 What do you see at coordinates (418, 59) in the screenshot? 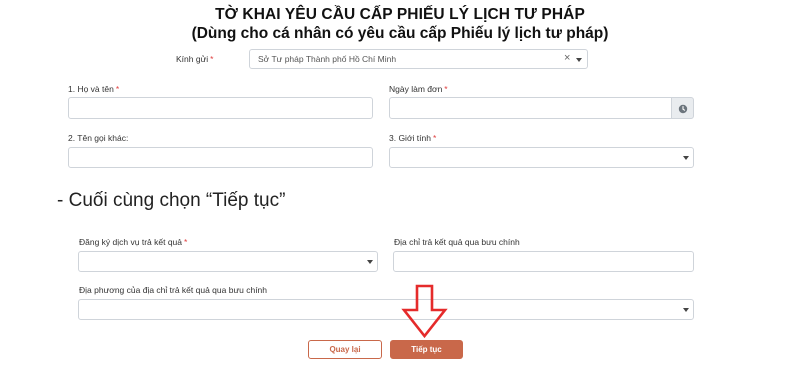
I see `kinh-gui-select: Sở Tư pháp Thành phố Hồ Chí Minh ×` at bounding box center [418, 59].